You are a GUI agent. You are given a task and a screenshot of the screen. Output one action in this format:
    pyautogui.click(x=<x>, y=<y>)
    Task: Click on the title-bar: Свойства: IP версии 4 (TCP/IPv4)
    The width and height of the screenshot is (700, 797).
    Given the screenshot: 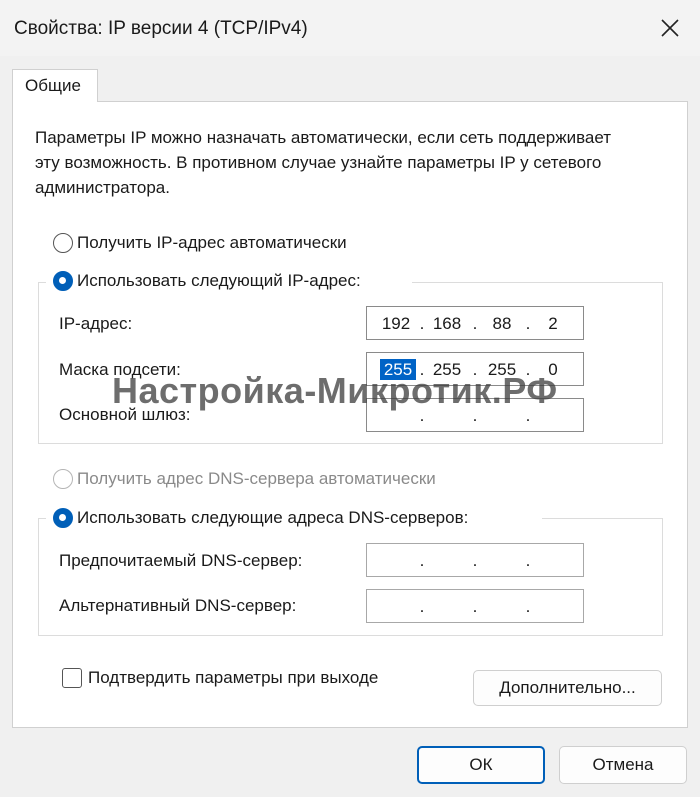 What is the action you would take?
    pyautogui.click(x=350, y=28)
    